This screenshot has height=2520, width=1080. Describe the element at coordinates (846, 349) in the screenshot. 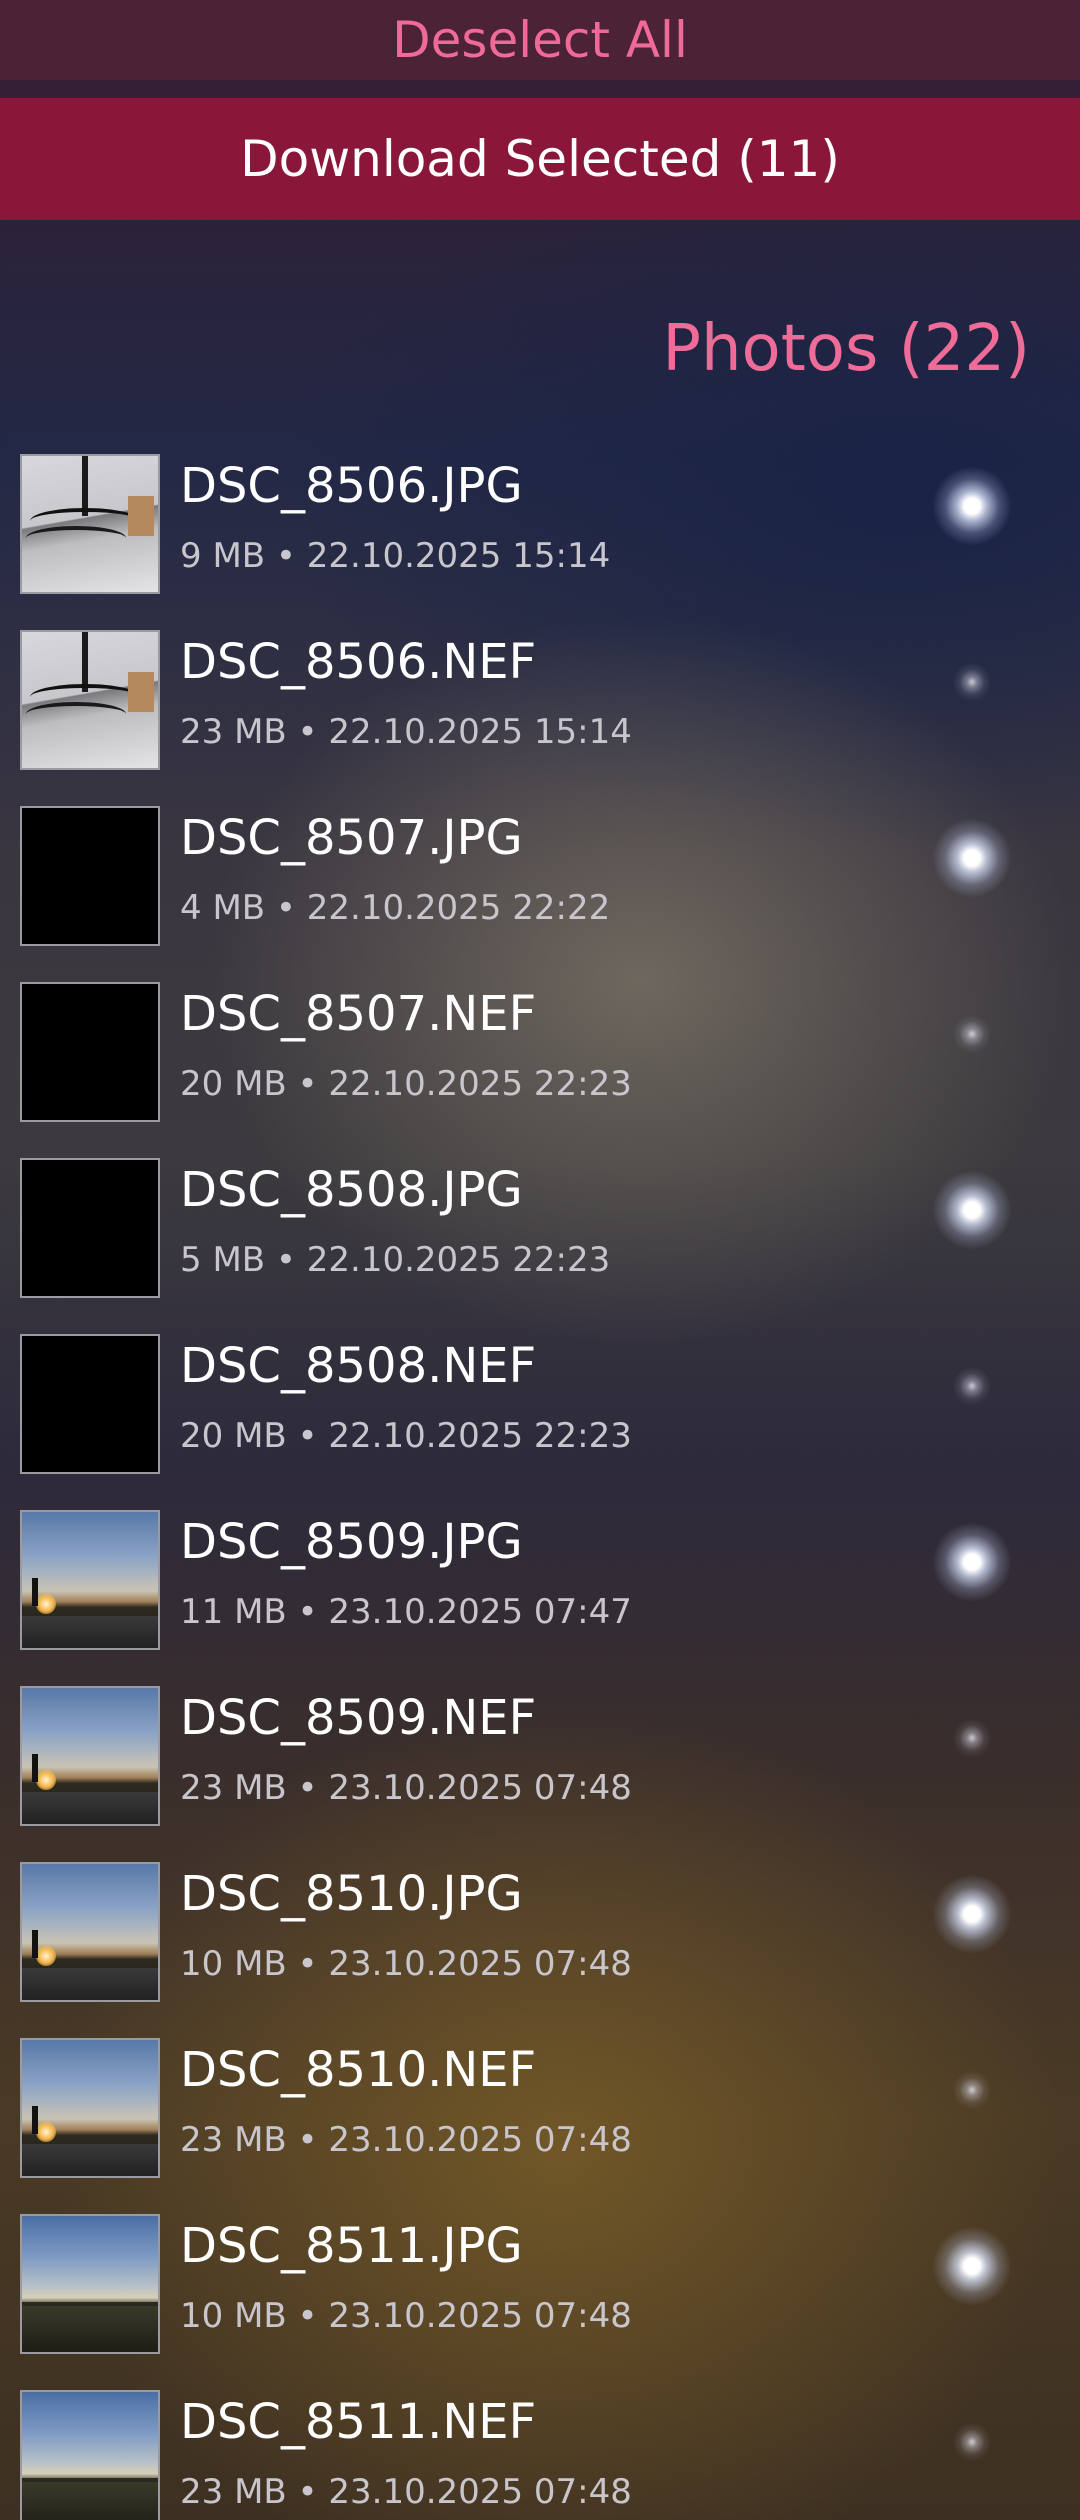

I see `section-header-photos: Photos (22)` at that location.